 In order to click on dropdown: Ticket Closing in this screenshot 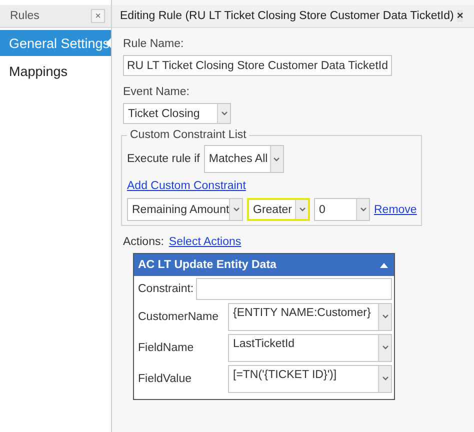, I will do `click(177, 113)`.